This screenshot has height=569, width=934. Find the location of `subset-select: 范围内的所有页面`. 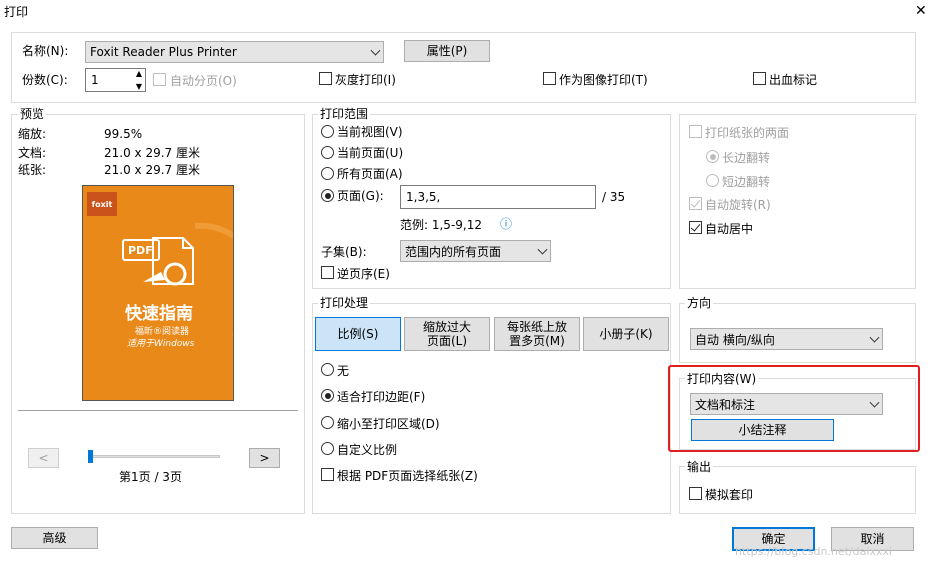

subset-select: 范围内的所有页面 is located at coordinates (475, 251).